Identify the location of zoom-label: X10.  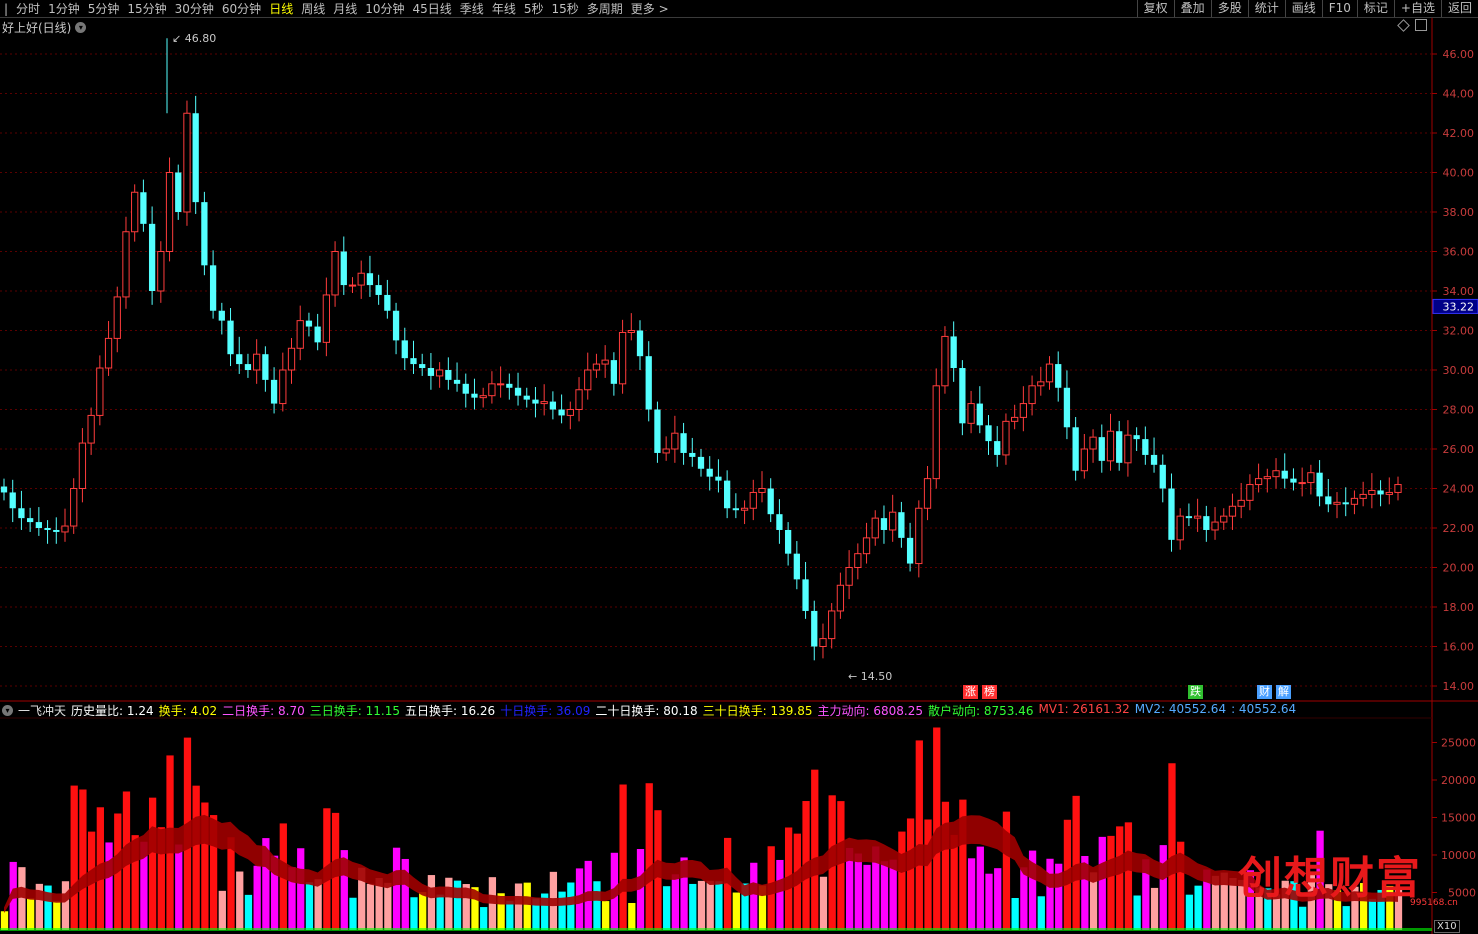
(1447, 926).